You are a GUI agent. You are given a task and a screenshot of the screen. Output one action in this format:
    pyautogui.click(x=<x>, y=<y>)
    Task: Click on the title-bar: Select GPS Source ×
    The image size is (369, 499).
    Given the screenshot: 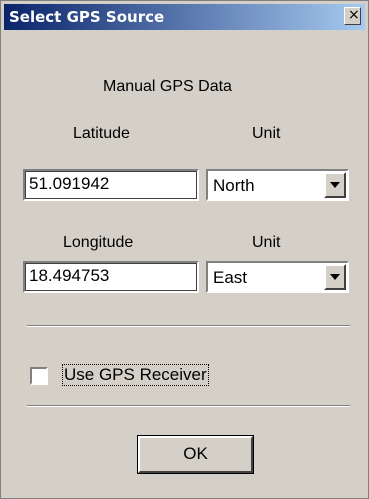 What is the action you would take?
    pyautogui.click(x=184, y=17)
    